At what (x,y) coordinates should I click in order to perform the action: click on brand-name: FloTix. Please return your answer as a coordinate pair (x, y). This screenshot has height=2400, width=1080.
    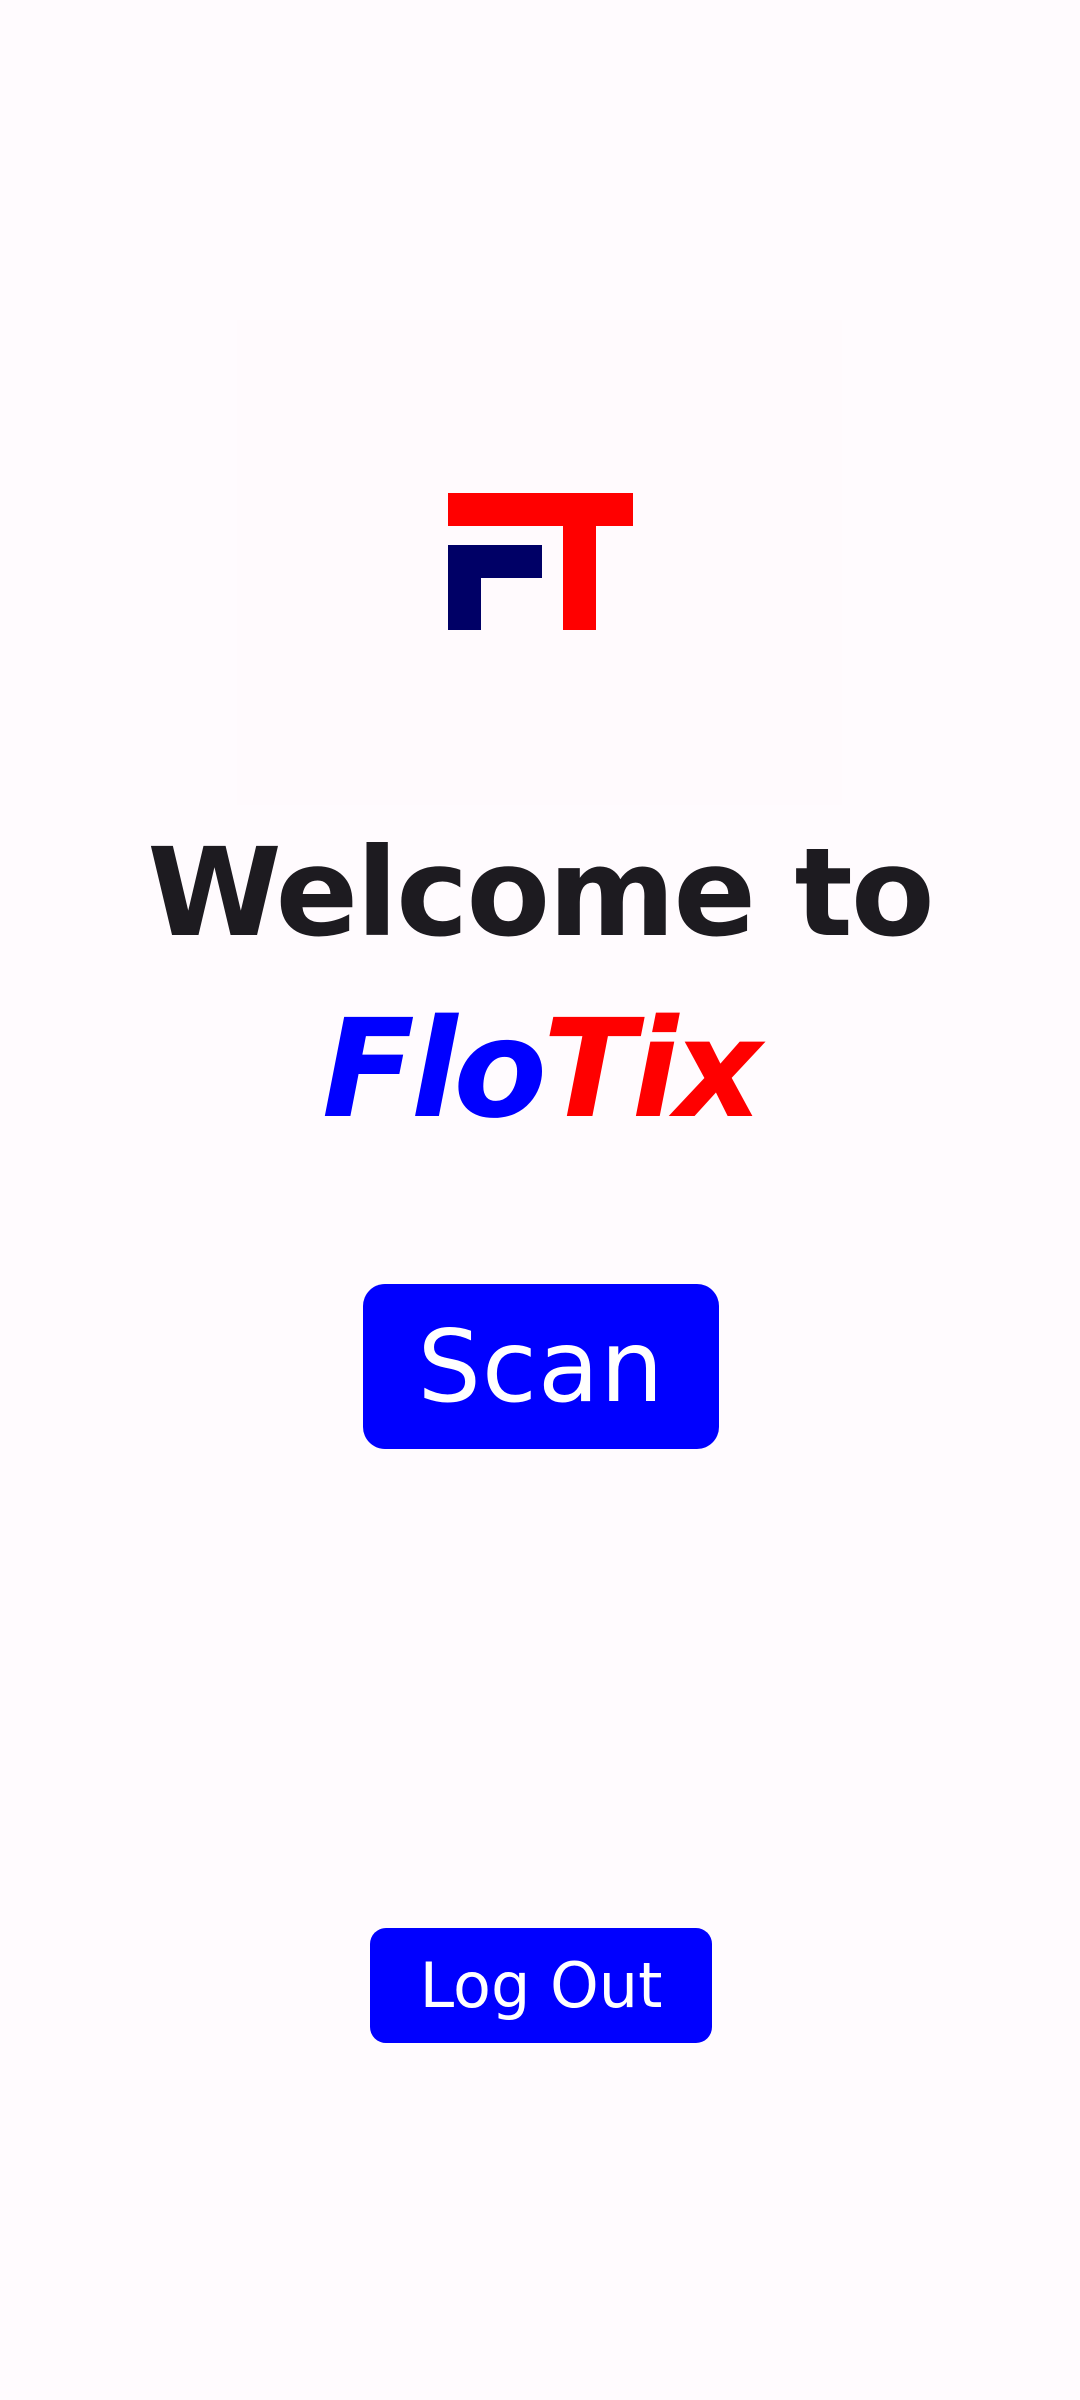
    Looking at the image, I should click on (540, 1070).